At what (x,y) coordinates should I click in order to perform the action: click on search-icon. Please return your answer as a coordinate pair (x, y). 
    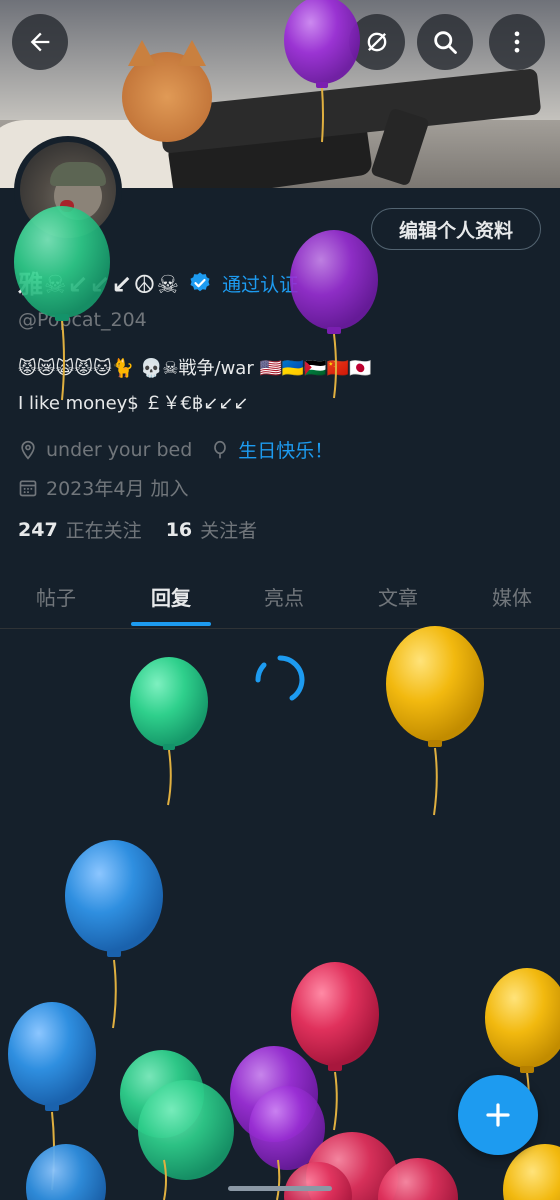
    Looking at the image, I should click on (445, 42).